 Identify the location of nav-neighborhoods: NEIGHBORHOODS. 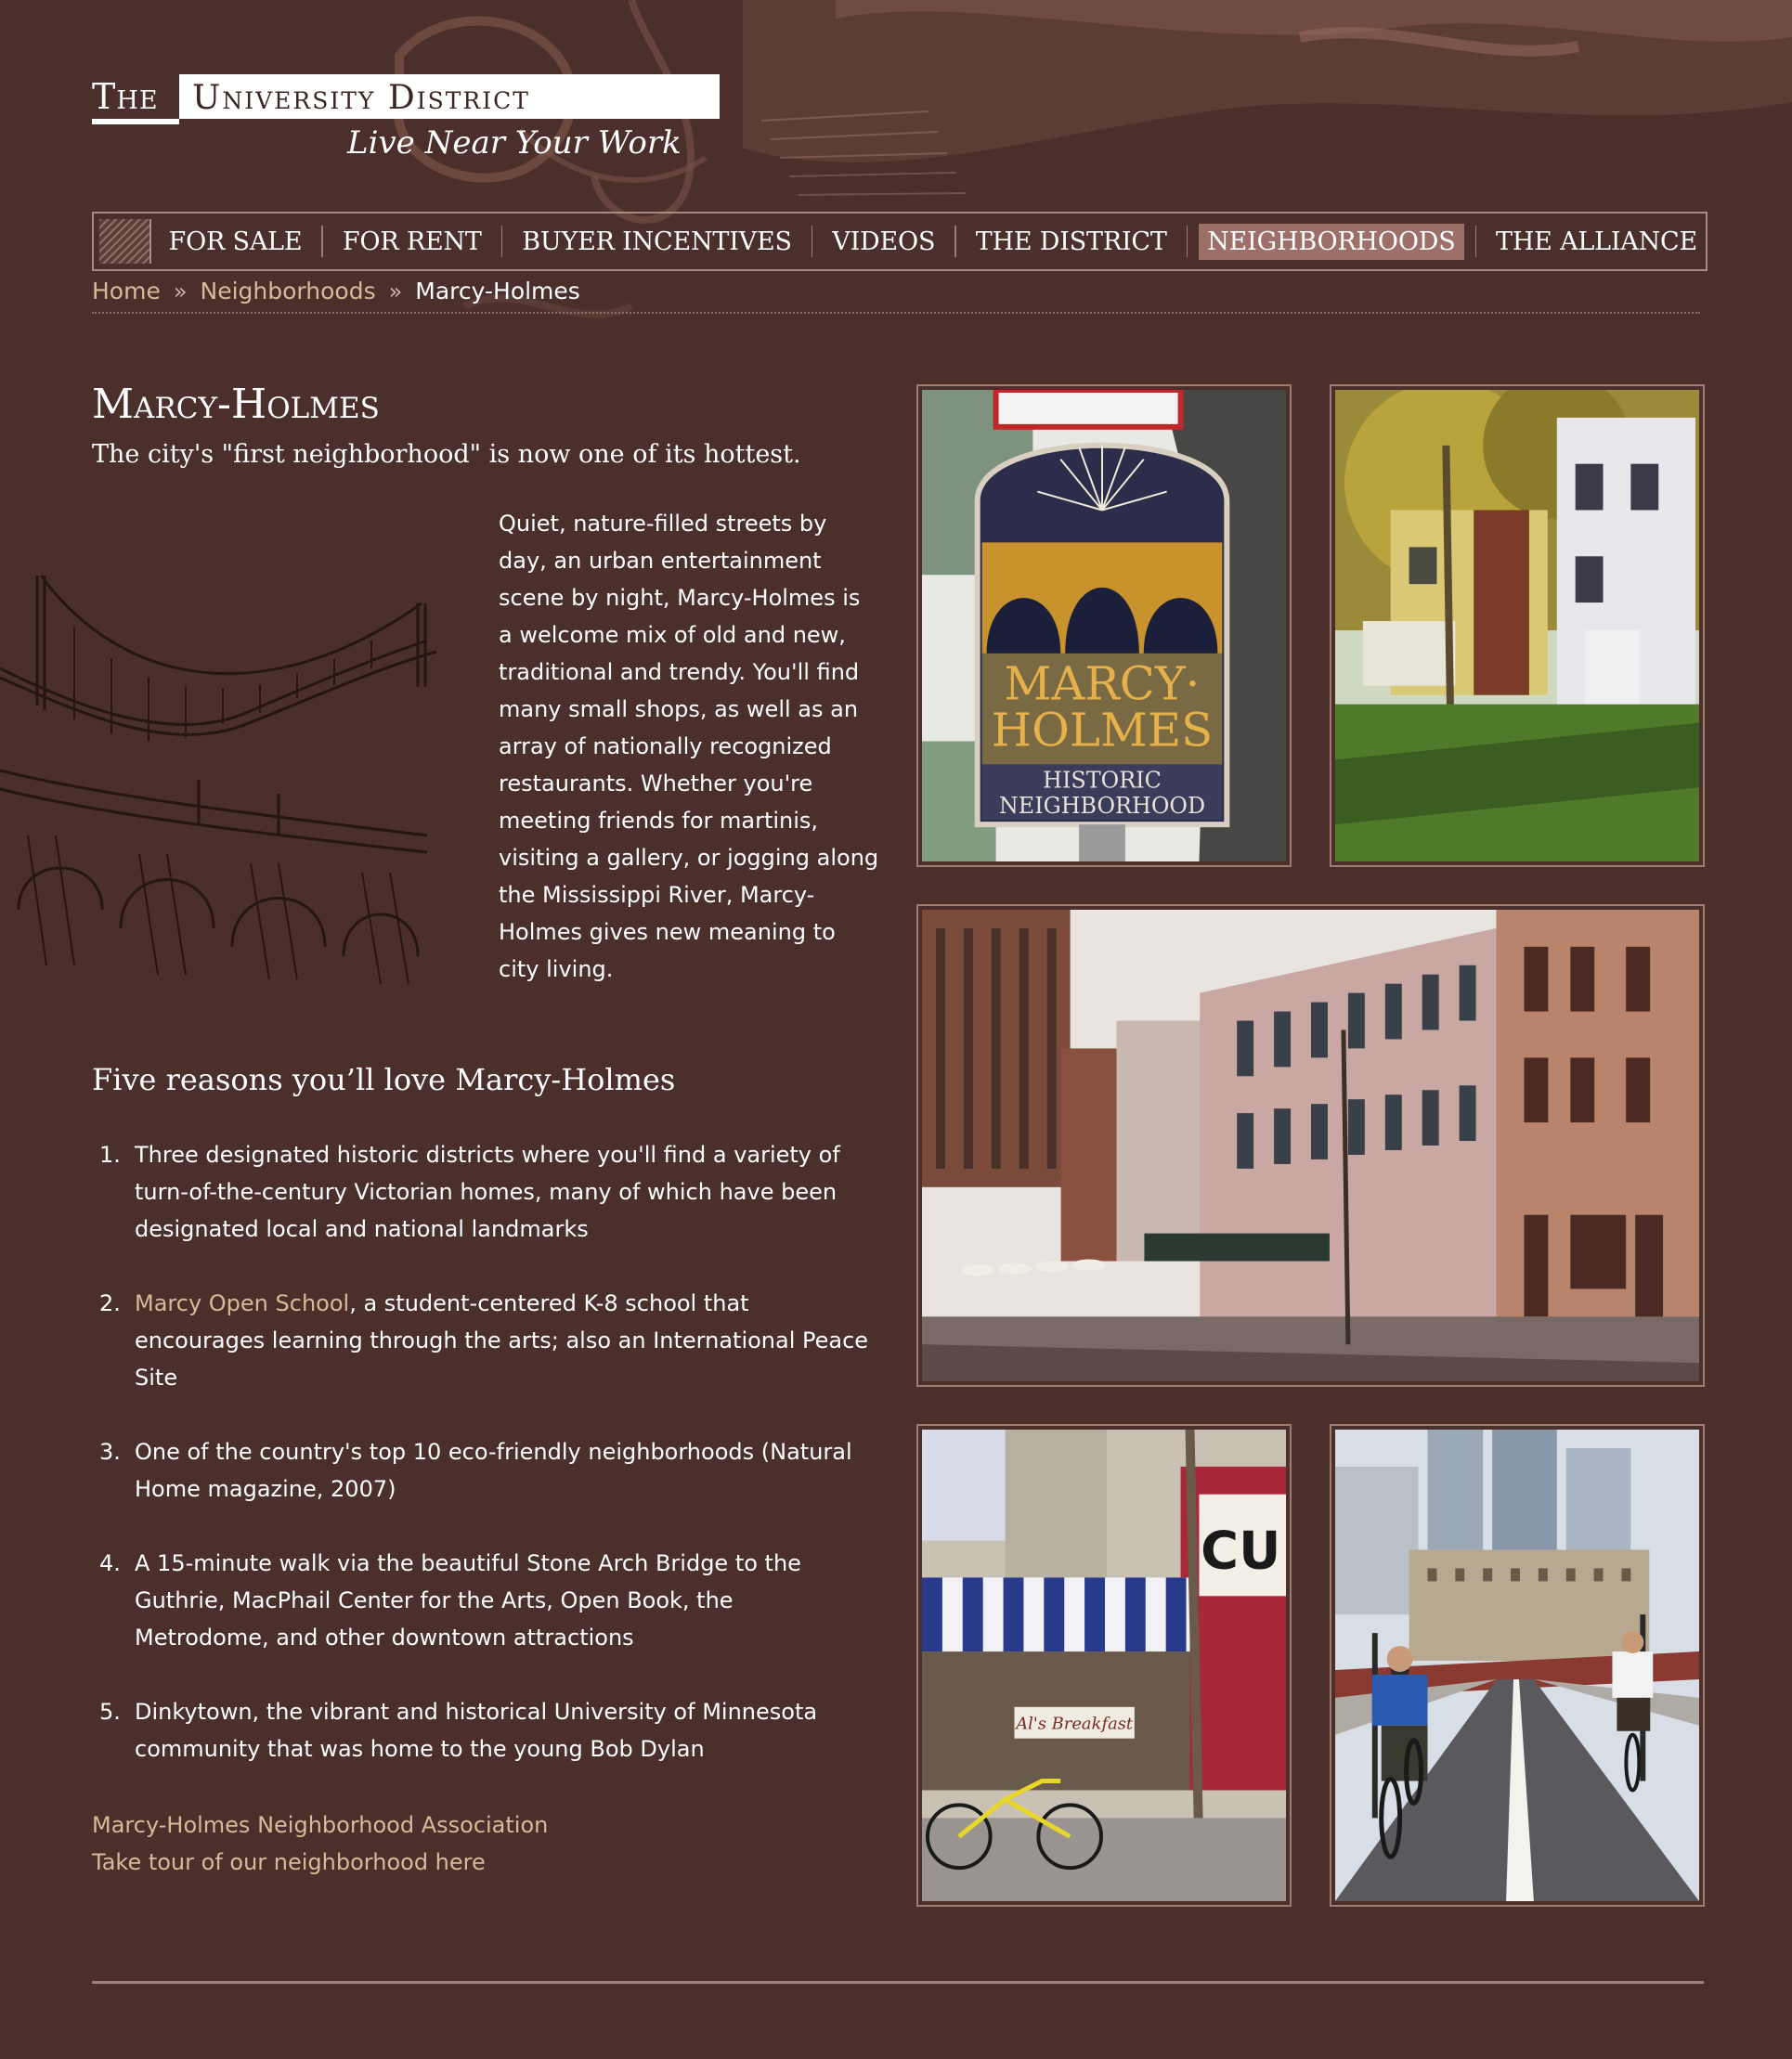
(1331, 241).